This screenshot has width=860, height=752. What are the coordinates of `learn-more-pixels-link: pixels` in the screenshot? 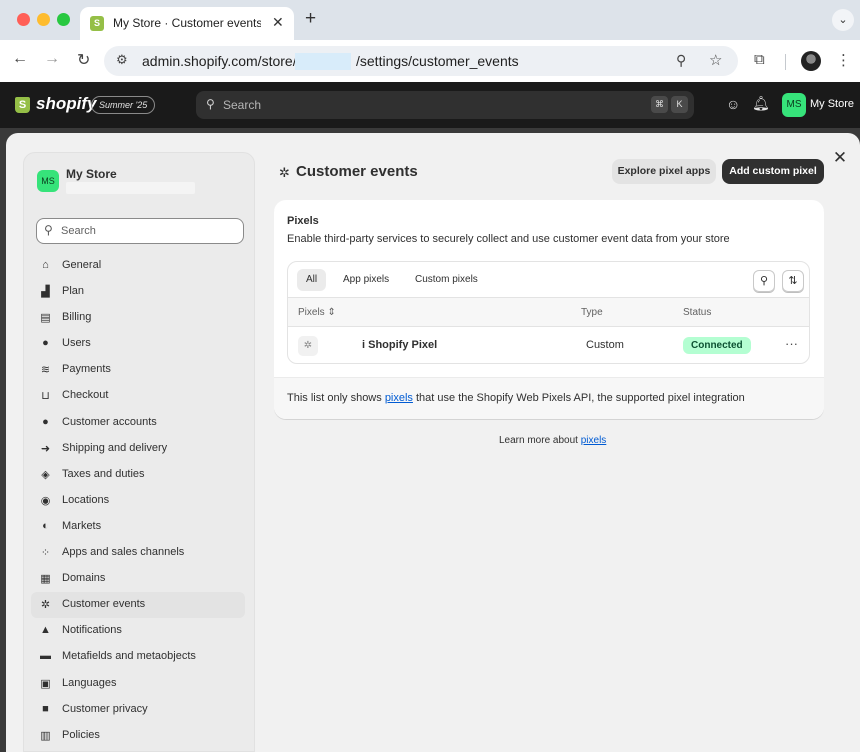 It's located at (594, 440).